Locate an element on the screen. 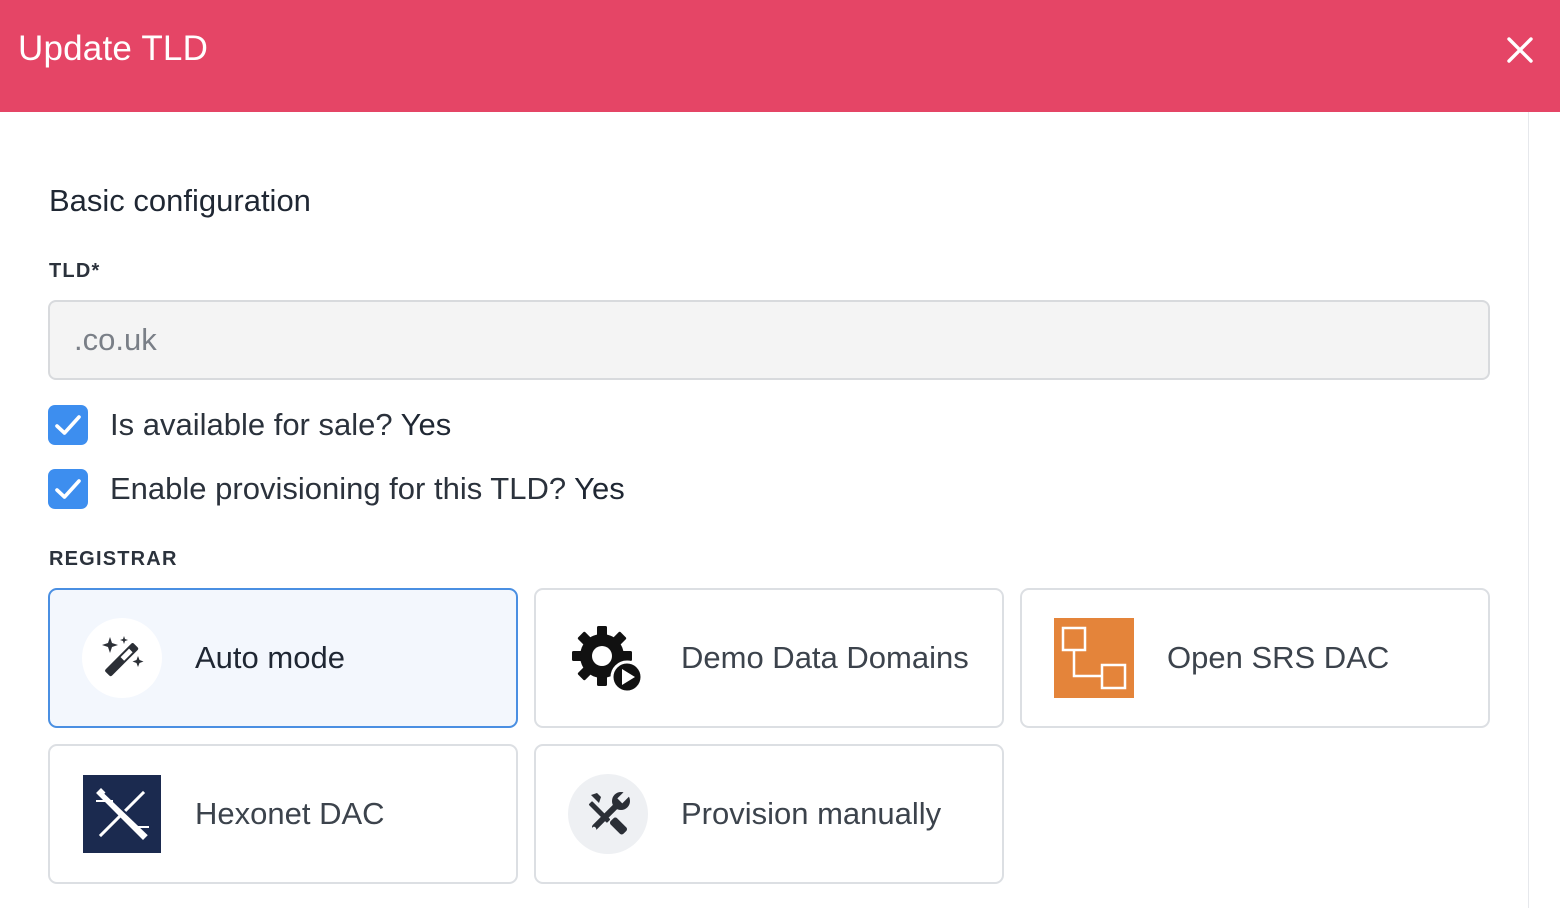 The width and height of the screenshot is (1560, 908). hexonet-logo-icon-wrap is located at coordinates (122, 814).